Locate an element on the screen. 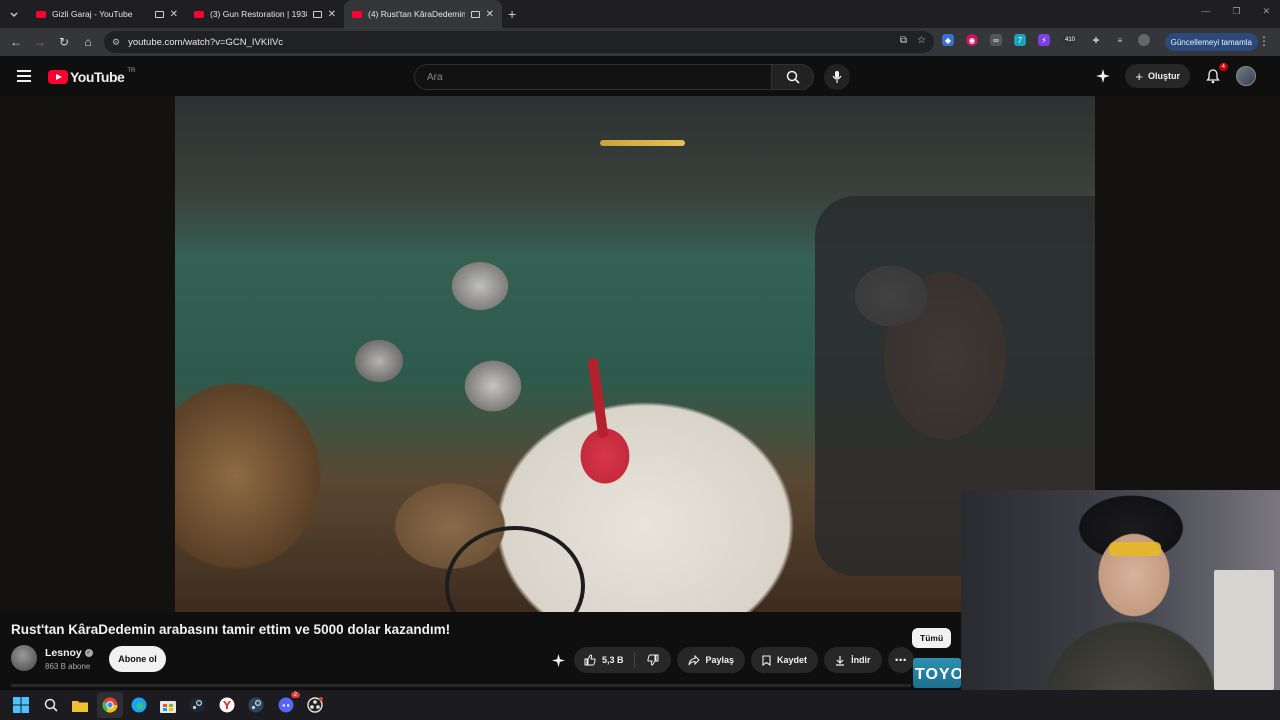 The image size is (1280, 720). webcam-background-detail is located at coordinates (1244, 630).